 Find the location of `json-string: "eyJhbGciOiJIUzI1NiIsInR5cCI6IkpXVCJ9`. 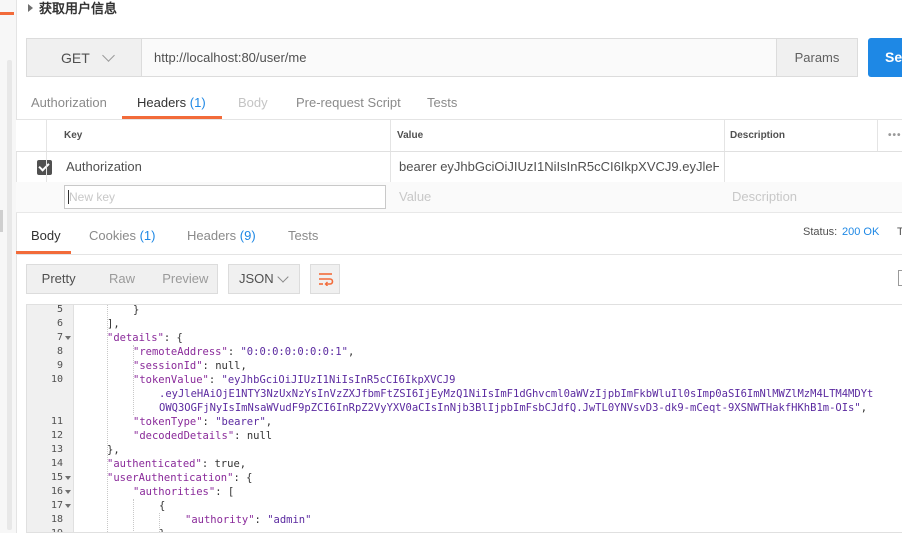

json-string: "eyJhbGciOiJIUzI1NiIsInR5cCI6IkpXVCJ9 is located at coordinates (338, 380).